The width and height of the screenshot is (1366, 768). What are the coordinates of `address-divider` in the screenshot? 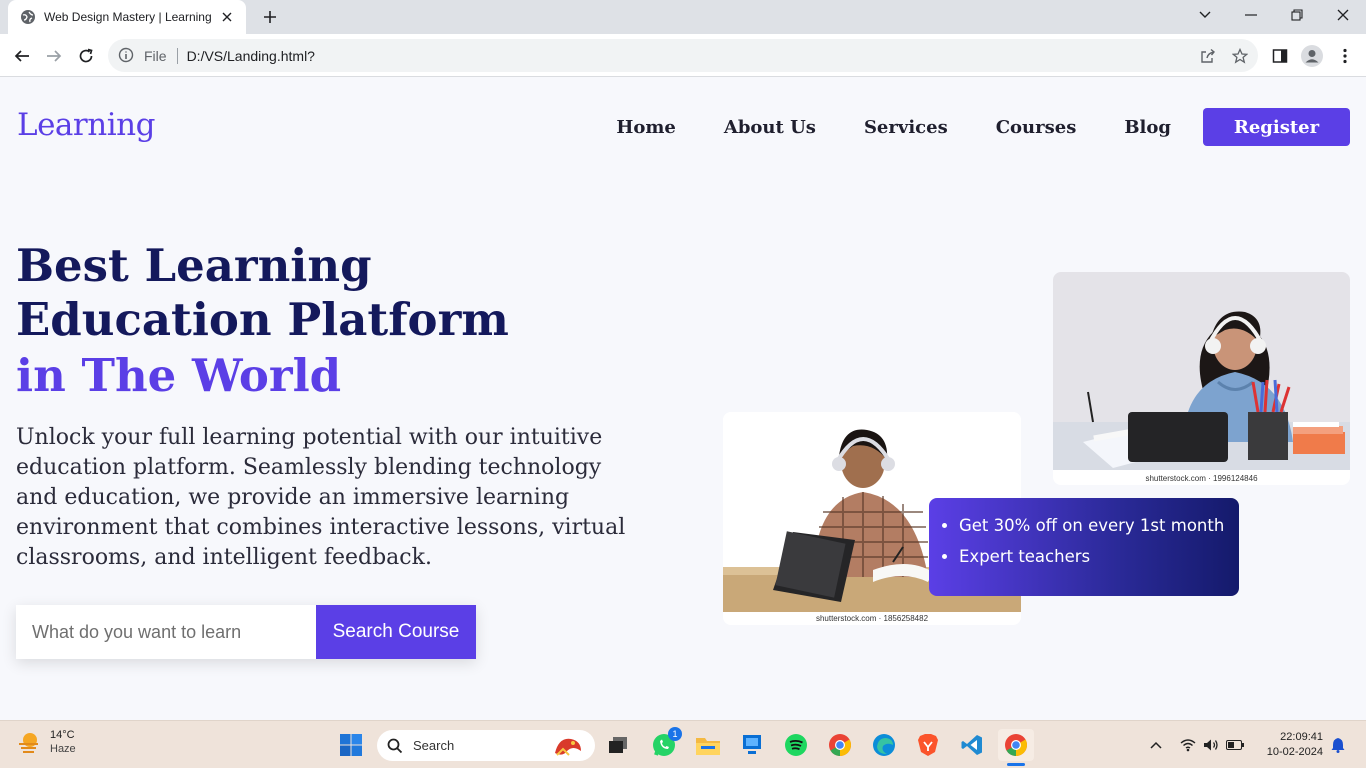 It's located at (177, 55).